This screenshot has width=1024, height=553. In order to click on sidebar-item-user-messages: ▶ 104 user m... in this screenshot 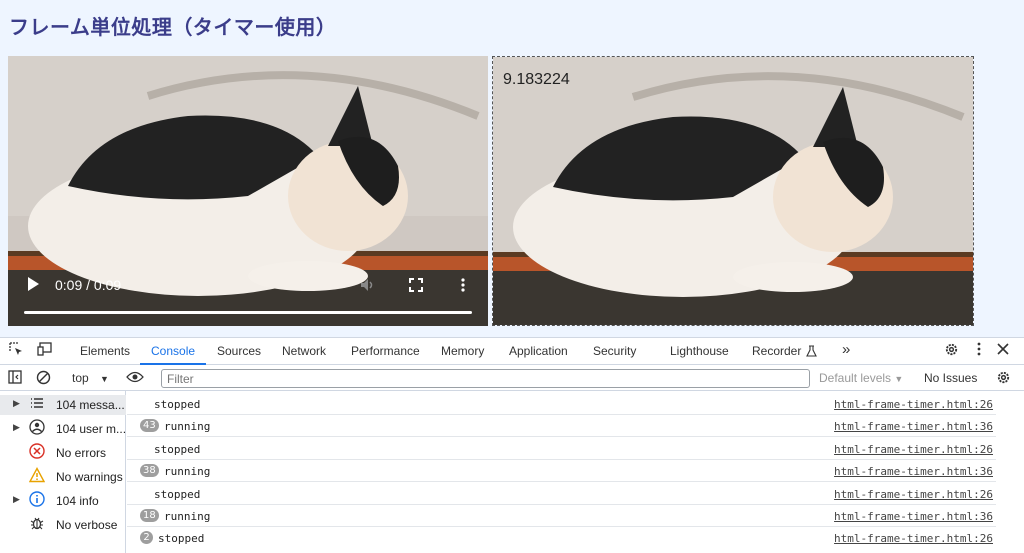, I will do `click(63, 429)`.